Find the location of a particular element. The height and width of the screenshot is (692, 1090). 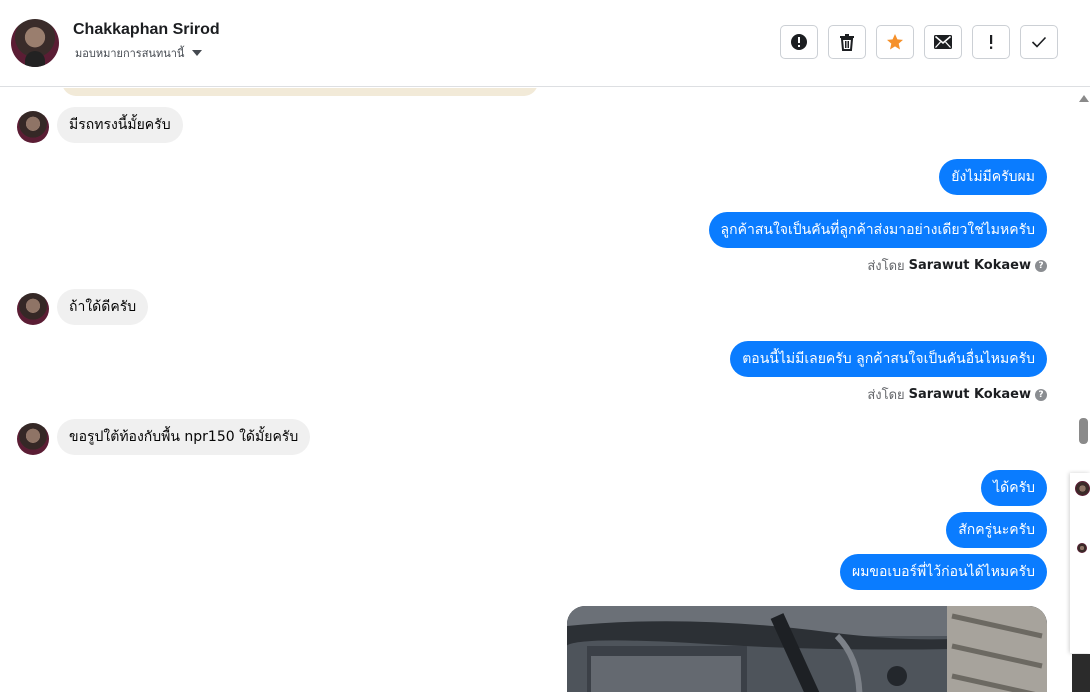

incoming-message: ขอรูปใต้ท้องกับพื้น npr150 ใด้มั้ยครับ is located at coordinates (184, 437).